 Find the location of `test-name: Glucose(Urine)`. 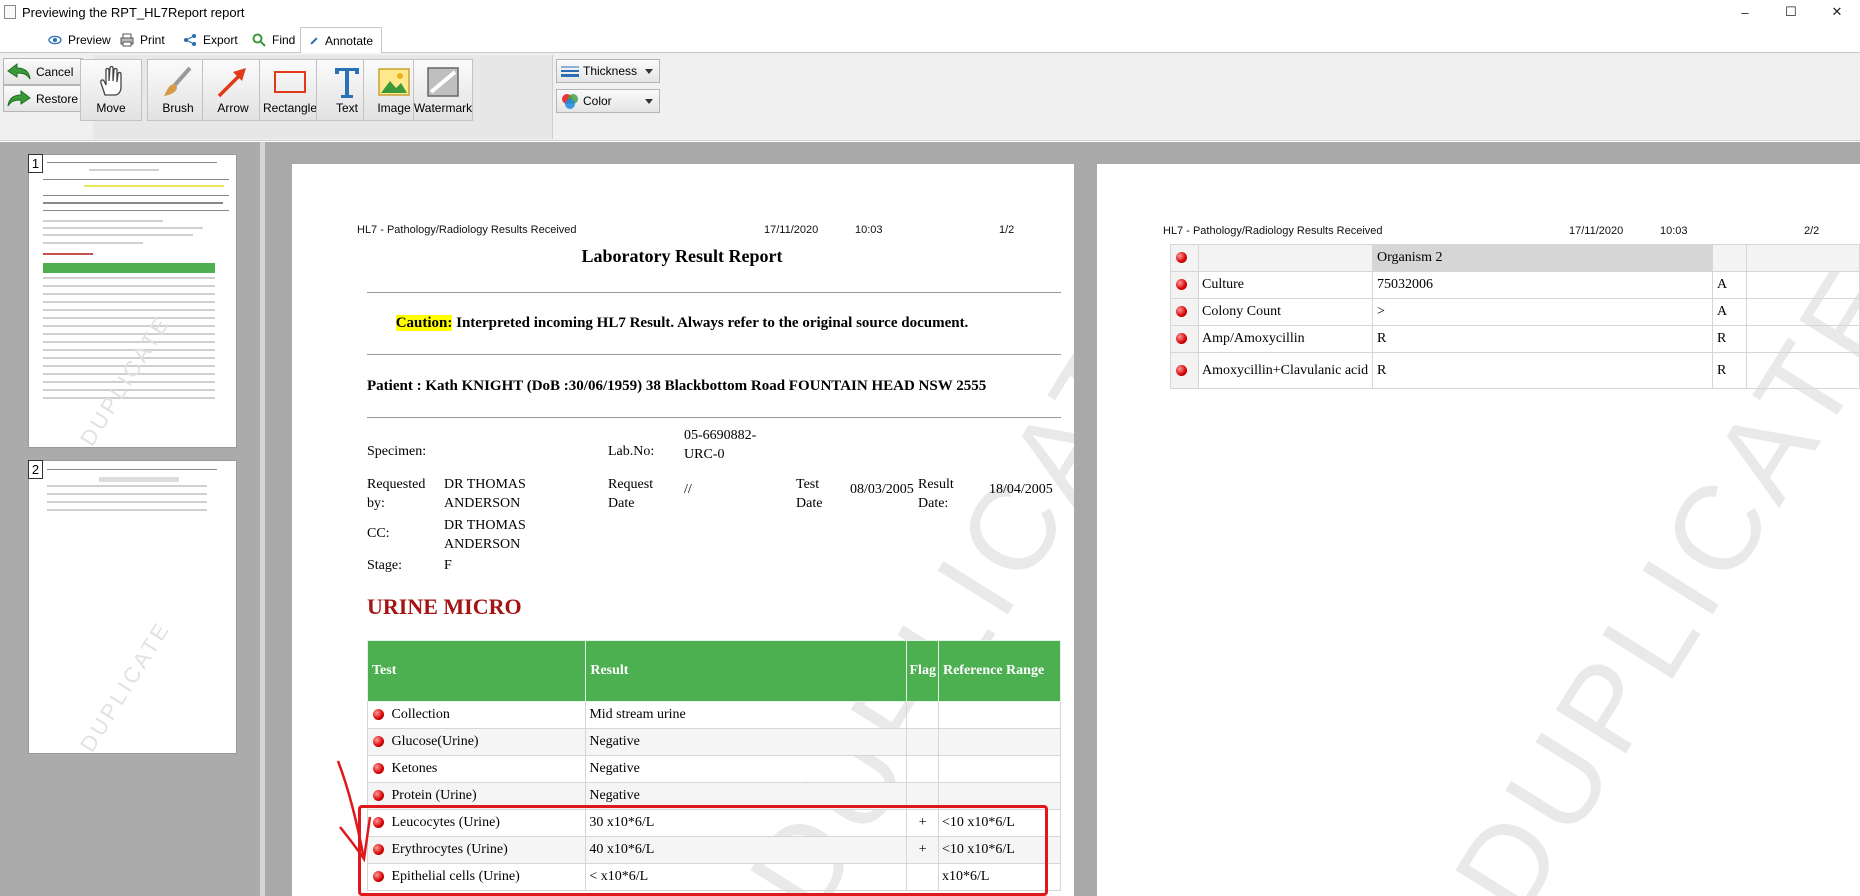

test-name: Glucose(Urine) is located at coordinates (435, 741).